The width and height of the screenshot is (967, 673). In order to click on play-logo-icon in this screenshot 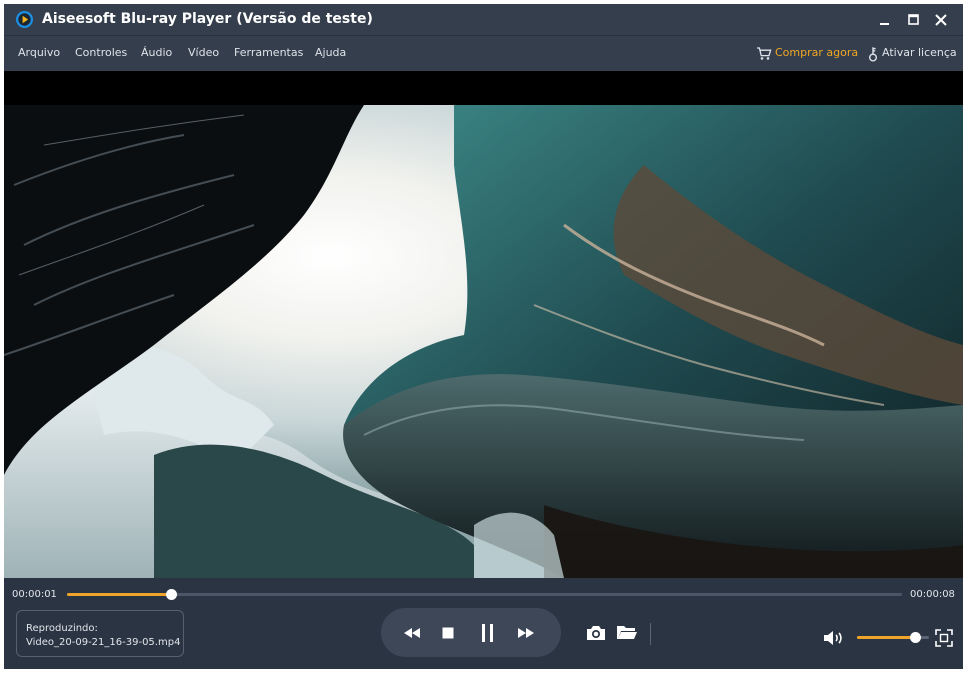, I will do `click(24, 19)`.